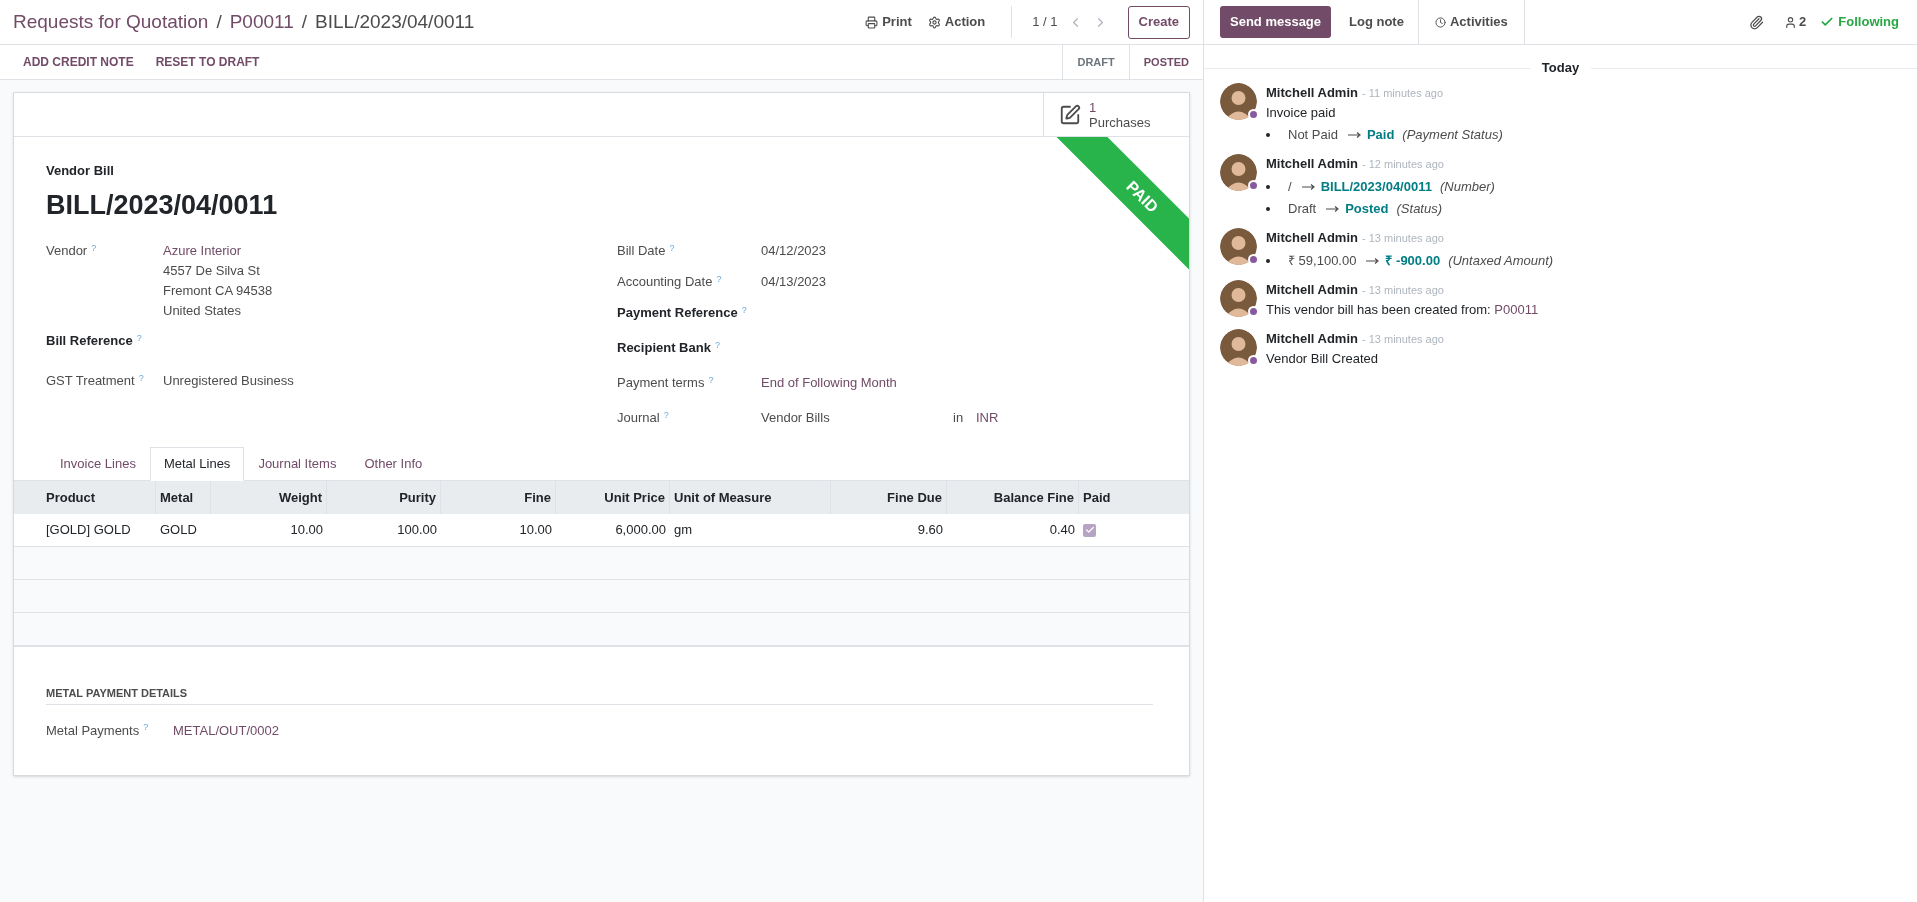 The image size is (1917, 902). Describe the element at coordinates (218, 251) in the screenshot. I see `vendor-link: Azure Interior` at that location.